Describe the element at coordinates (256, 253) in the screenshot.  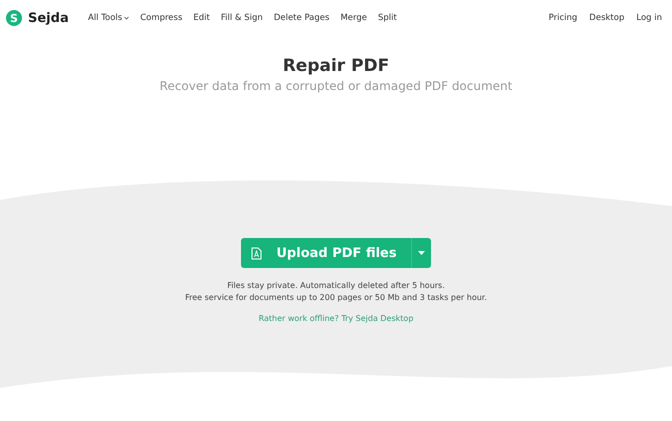
I see `pdf-file-icon` at that location.